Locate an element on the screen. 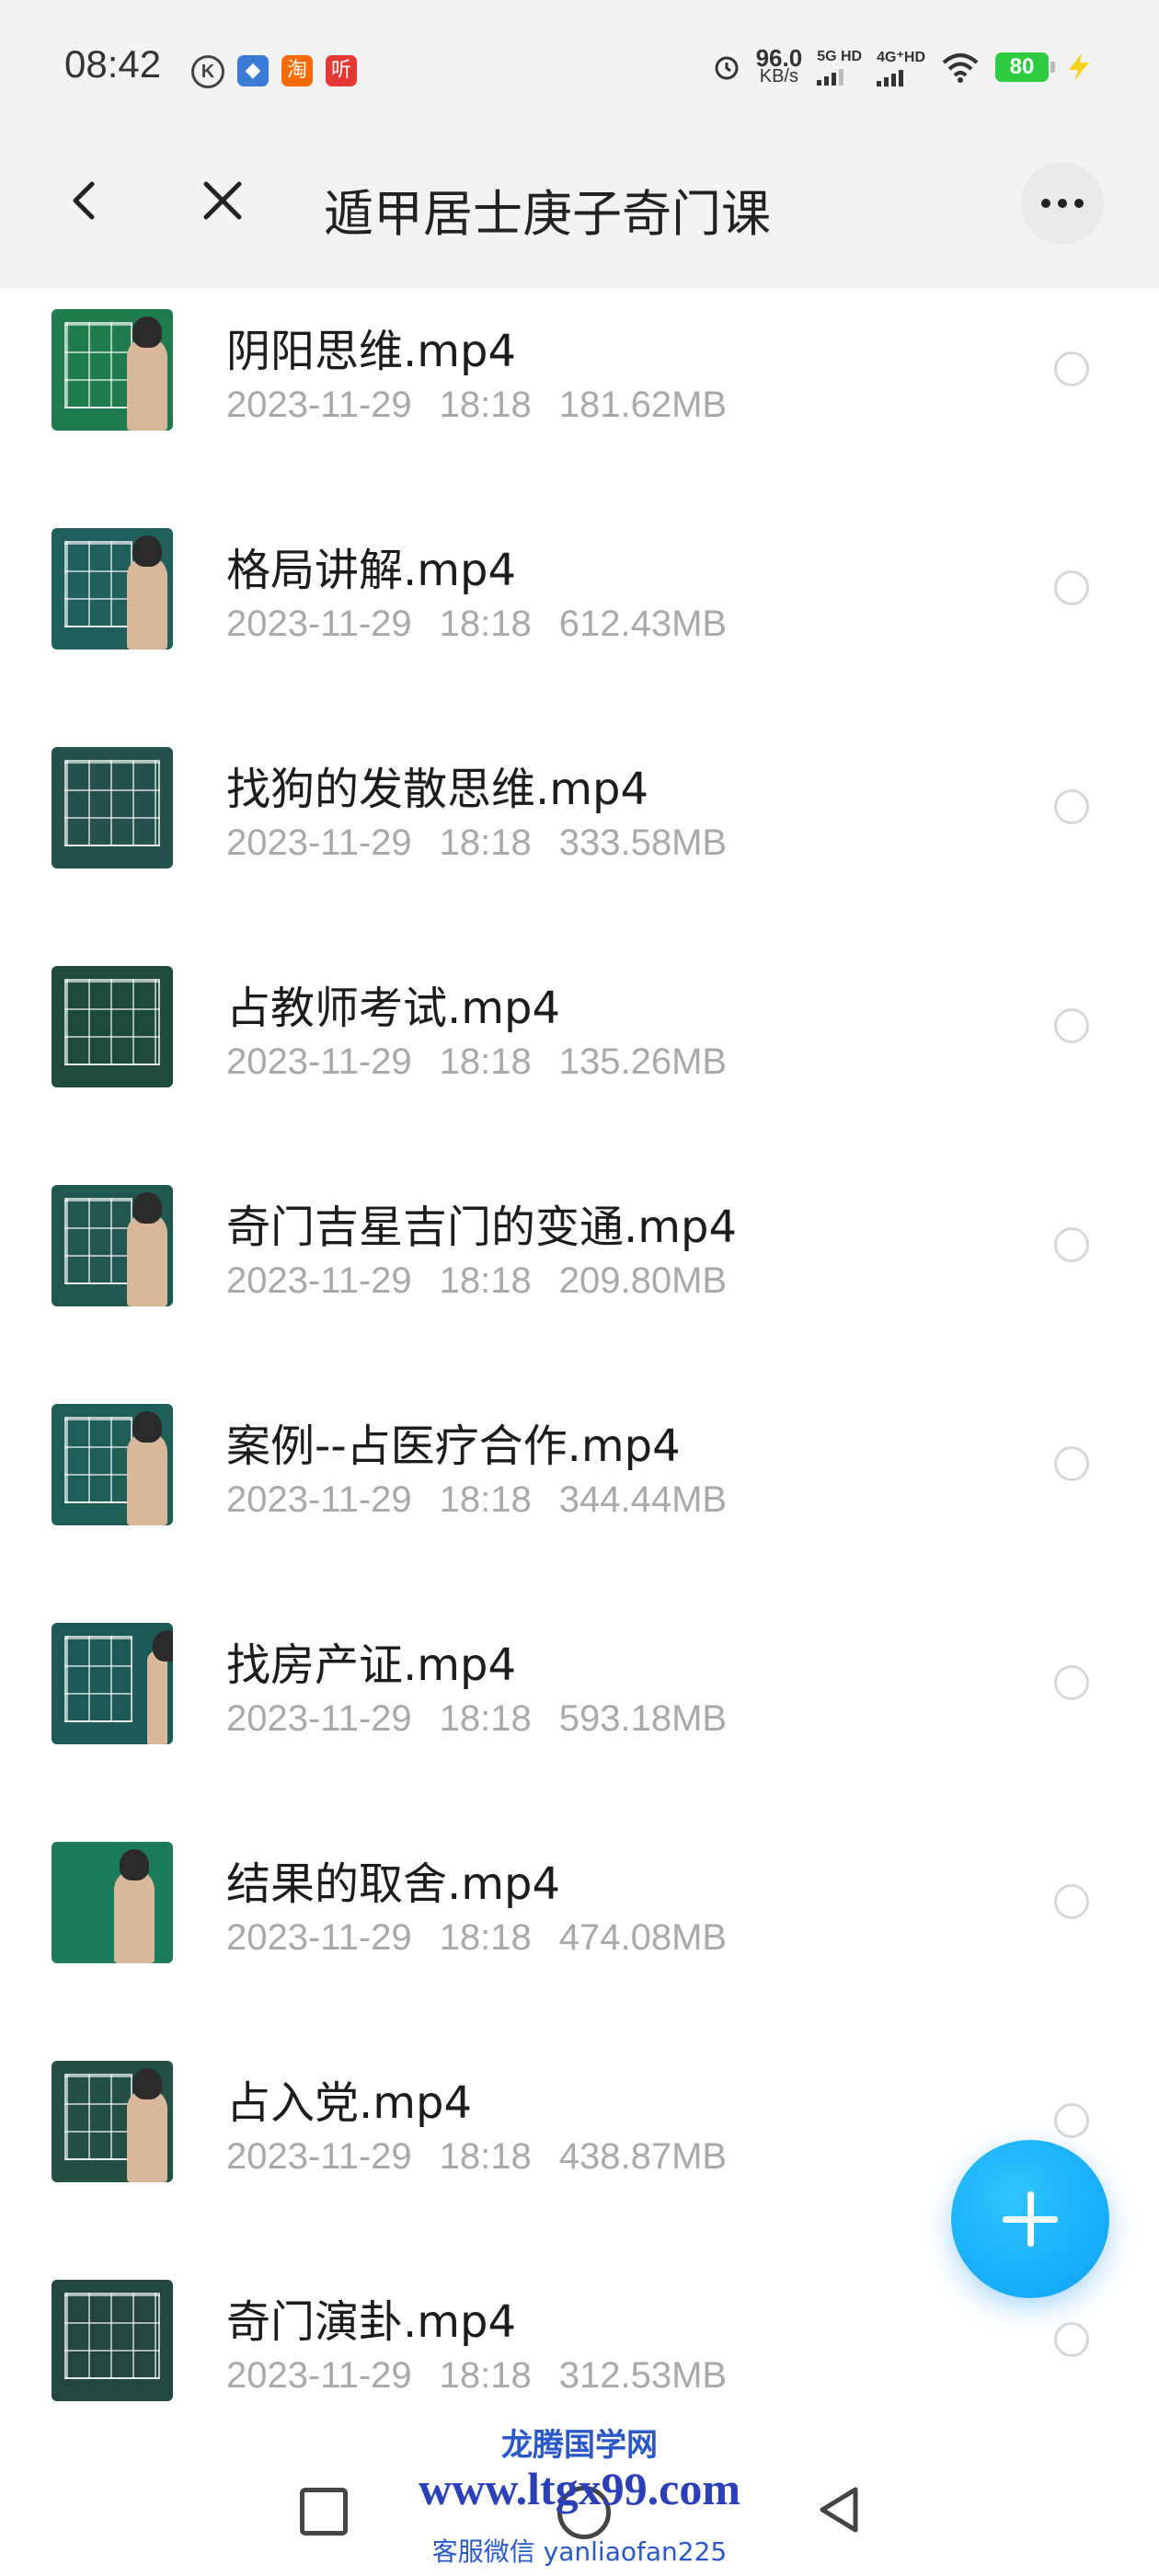 This screenshot has width=1159, height=2576. file-size: 438.87MB is located at coordinates (643, 2156).